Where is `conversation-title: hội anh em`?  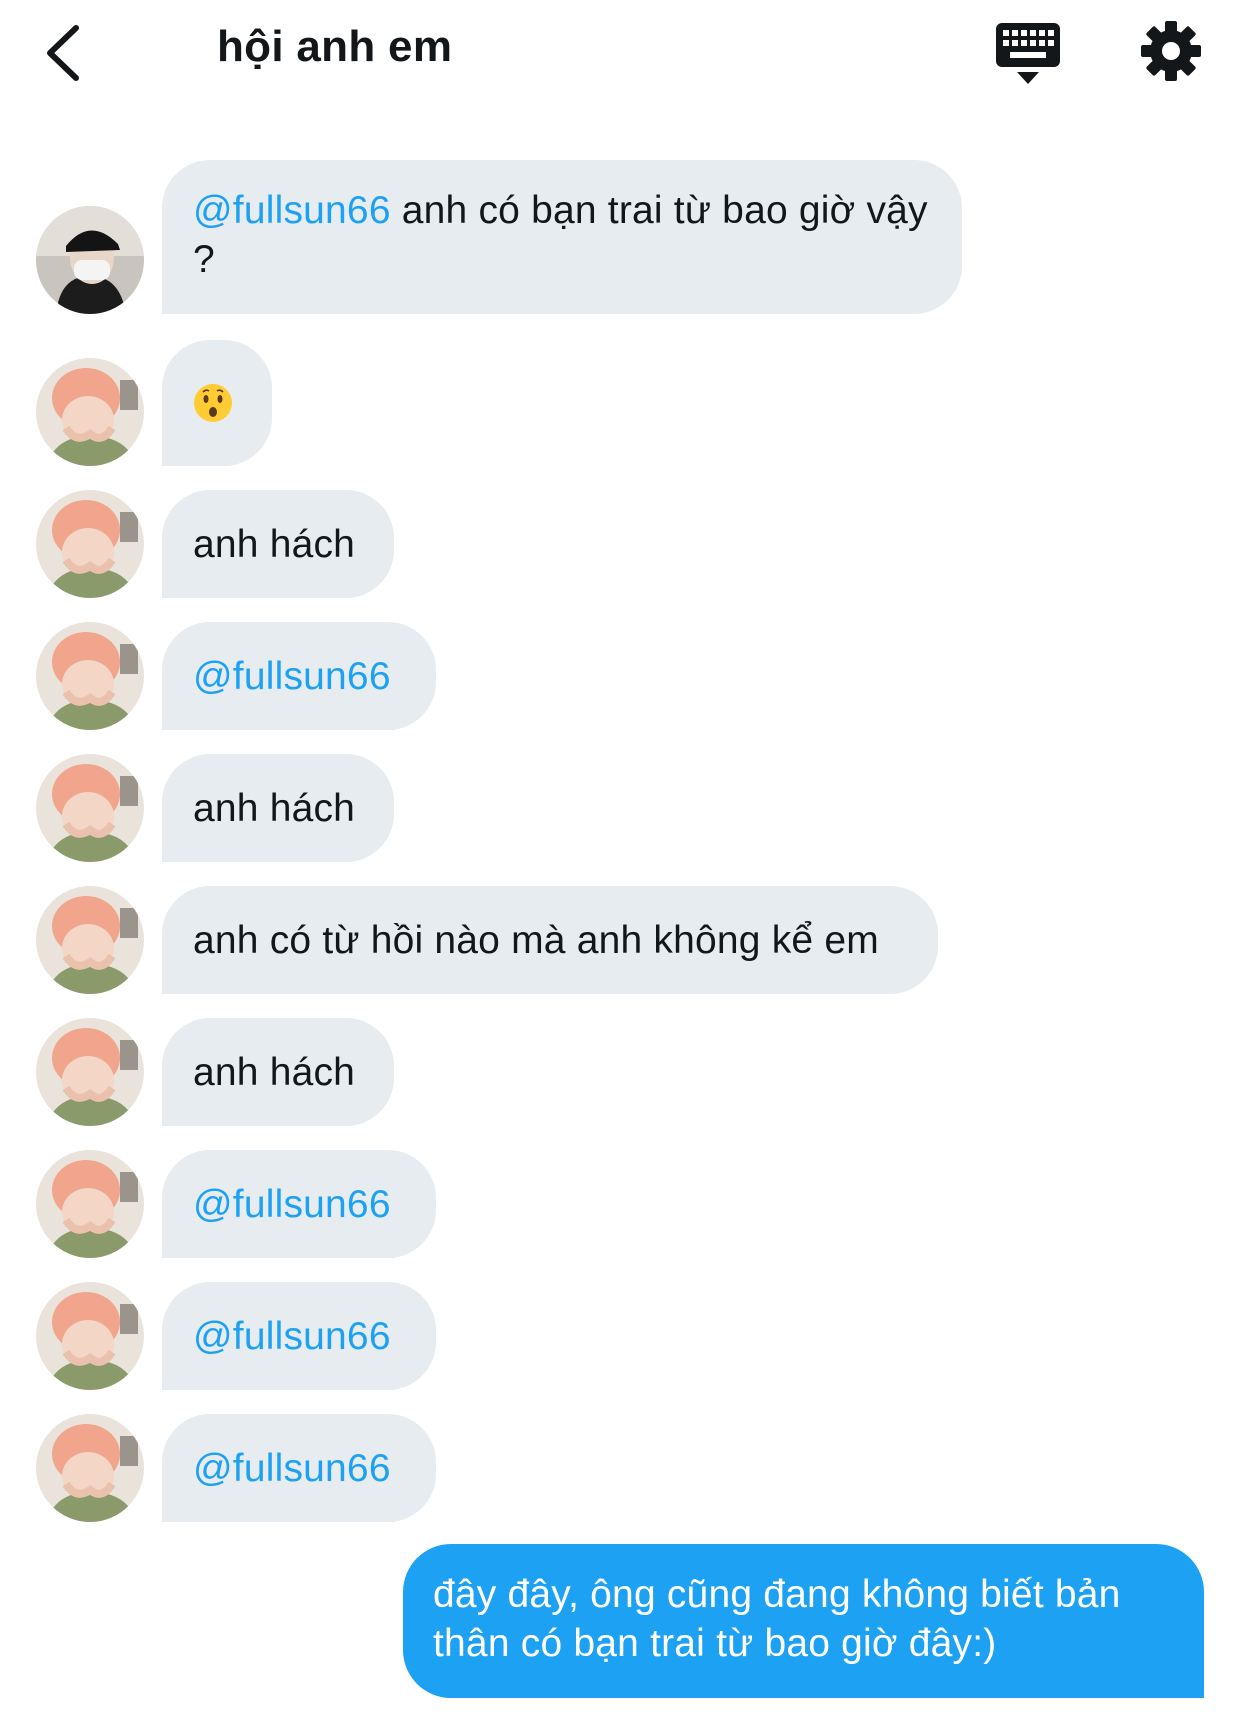
conversation-title: hội anh em is located at coordinates (334, 47).